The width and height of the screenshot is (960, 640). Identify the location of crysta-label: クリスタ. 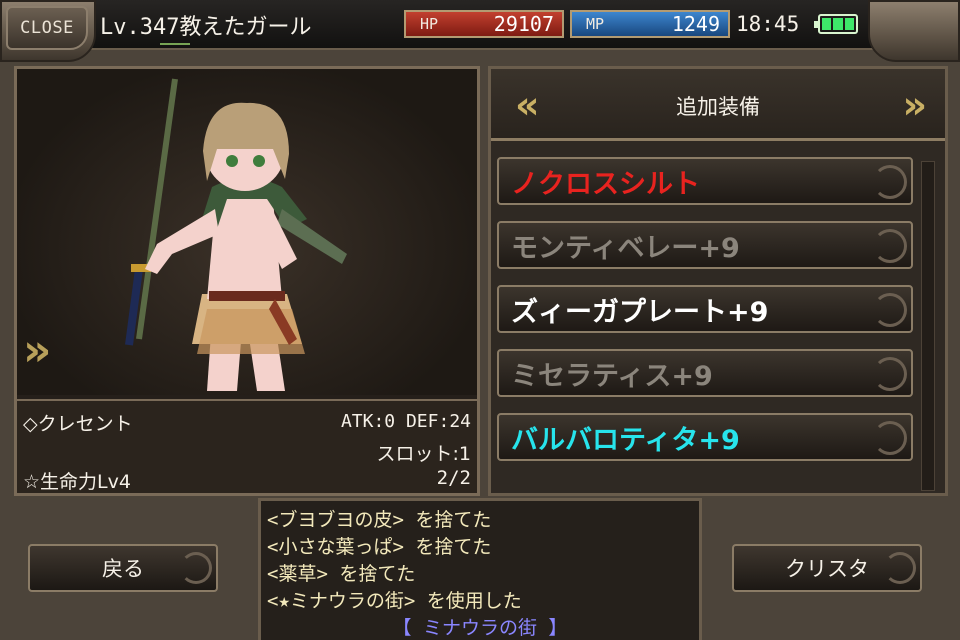
(827, 569).